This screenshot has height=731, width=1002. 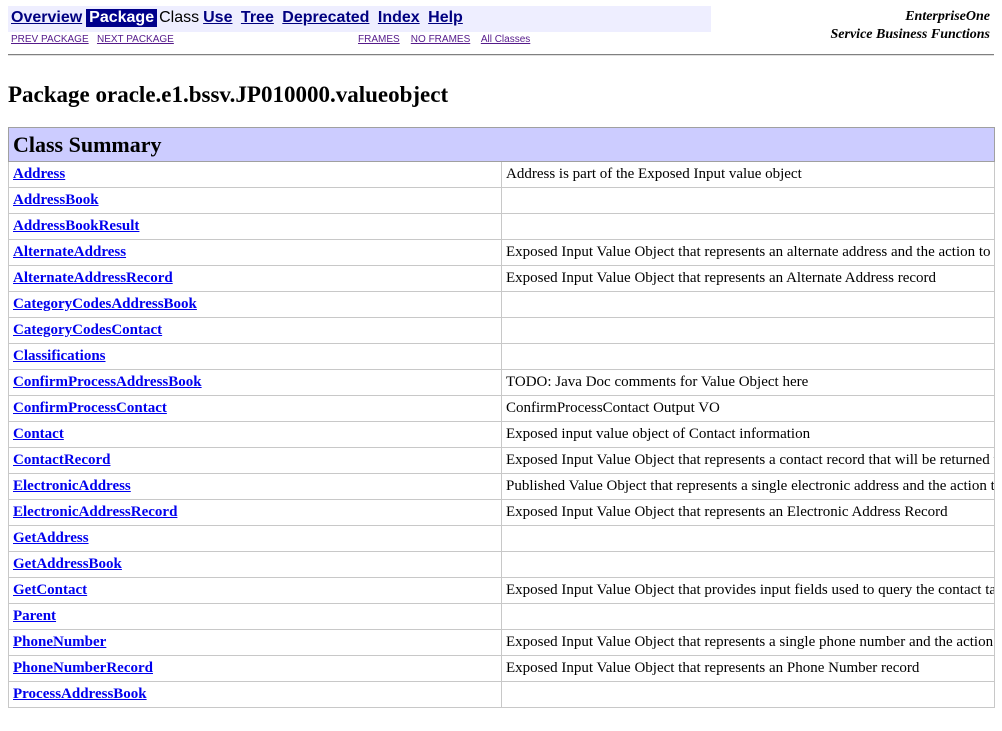 I want to click on class-link: CategoryCodesAddressBook, so click(x=105, y=304).